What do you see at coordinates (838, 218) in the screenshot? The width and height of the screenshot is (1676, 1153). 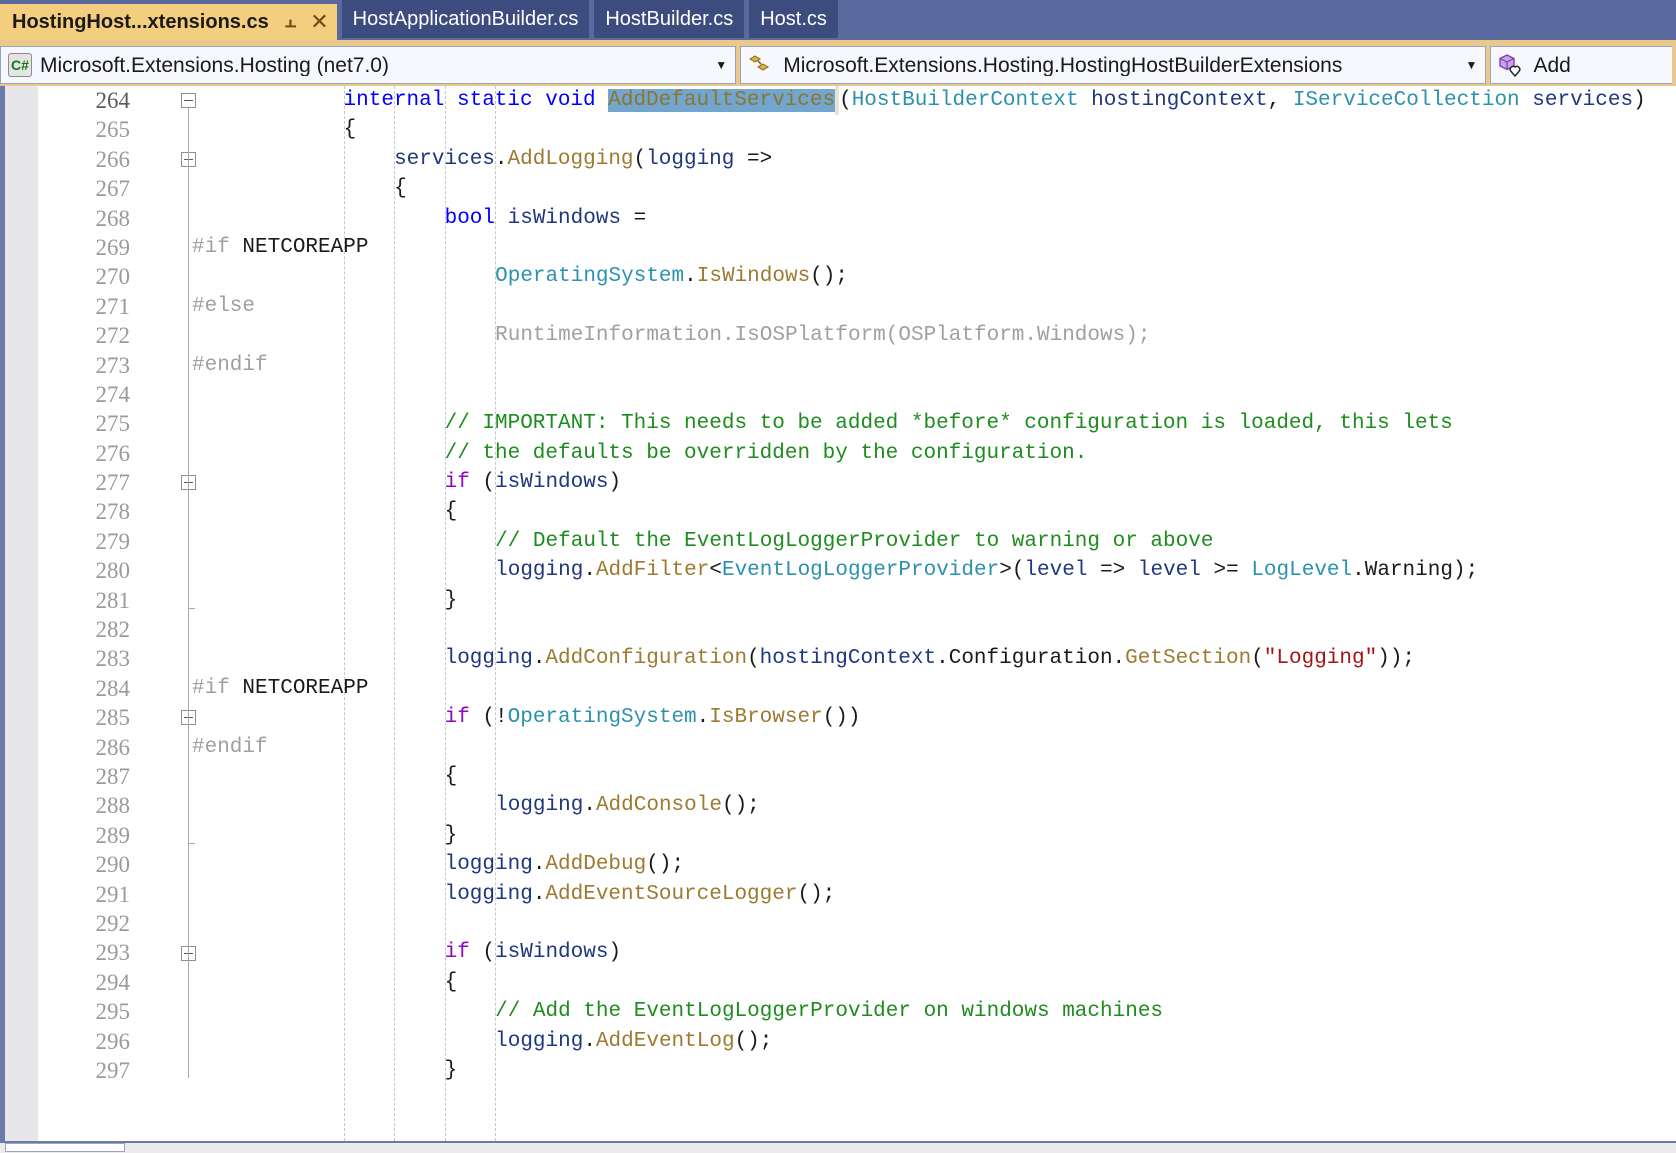 I see `code-line: 268 bool isWindows =` at bounding box center [838, 218].